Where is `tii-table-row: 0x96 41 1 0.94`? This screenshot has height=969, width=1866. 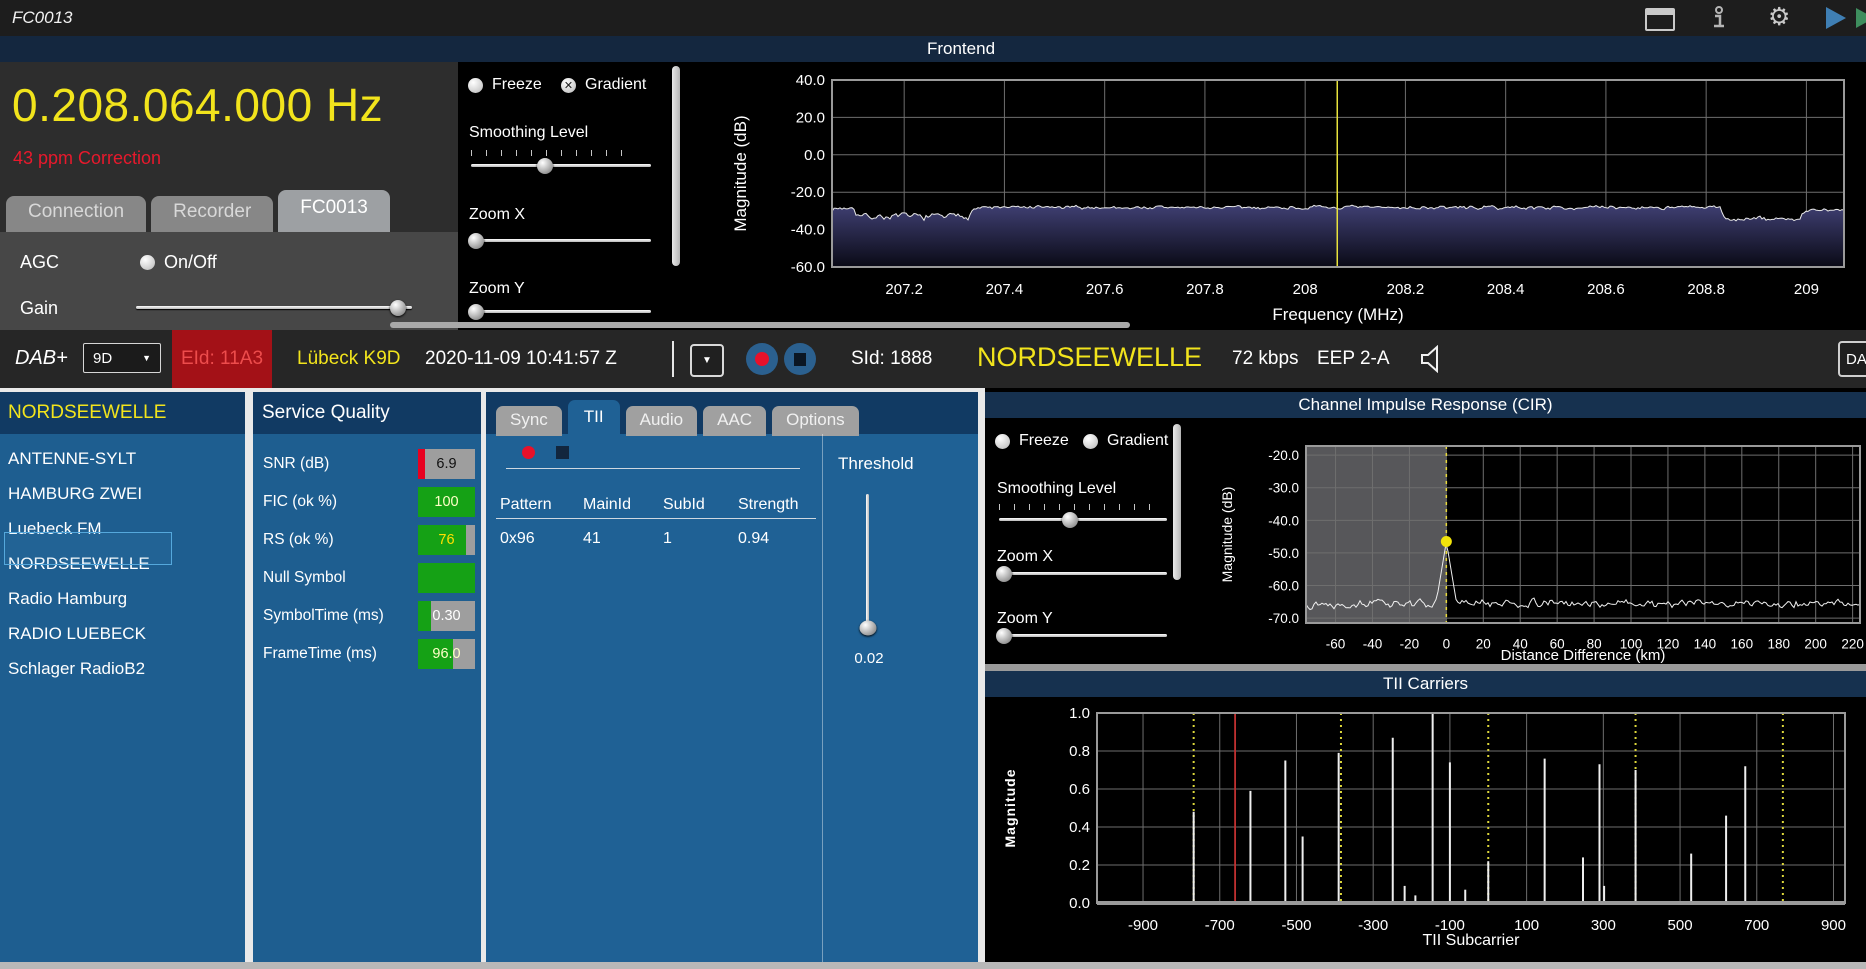 tii-table-row: 0x96 41 1 0.94 is located at coordinates (656, 539).